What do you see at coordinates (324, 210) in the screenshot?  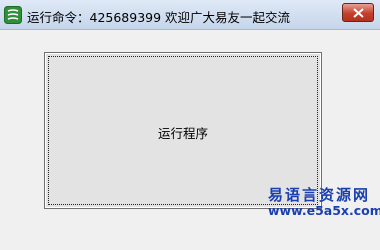 I see `watermark-url: www.e5a5x.com` at bounding box center [324, 210].